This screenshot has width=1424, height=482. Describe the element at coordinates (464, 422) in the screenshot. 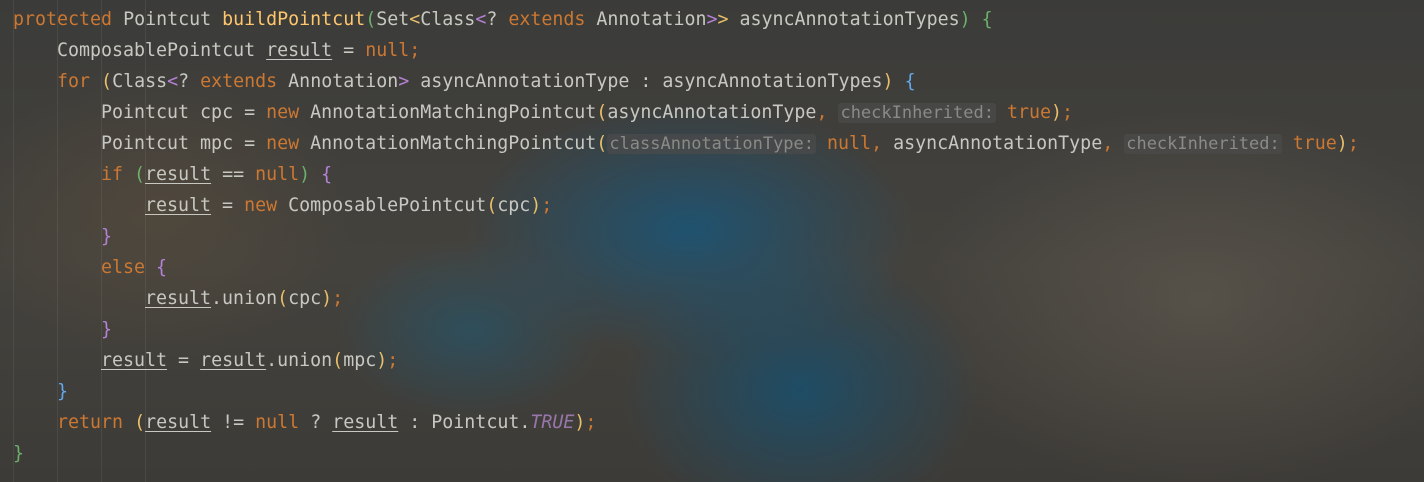

I see `code-token: : Pointcut.` at that location.